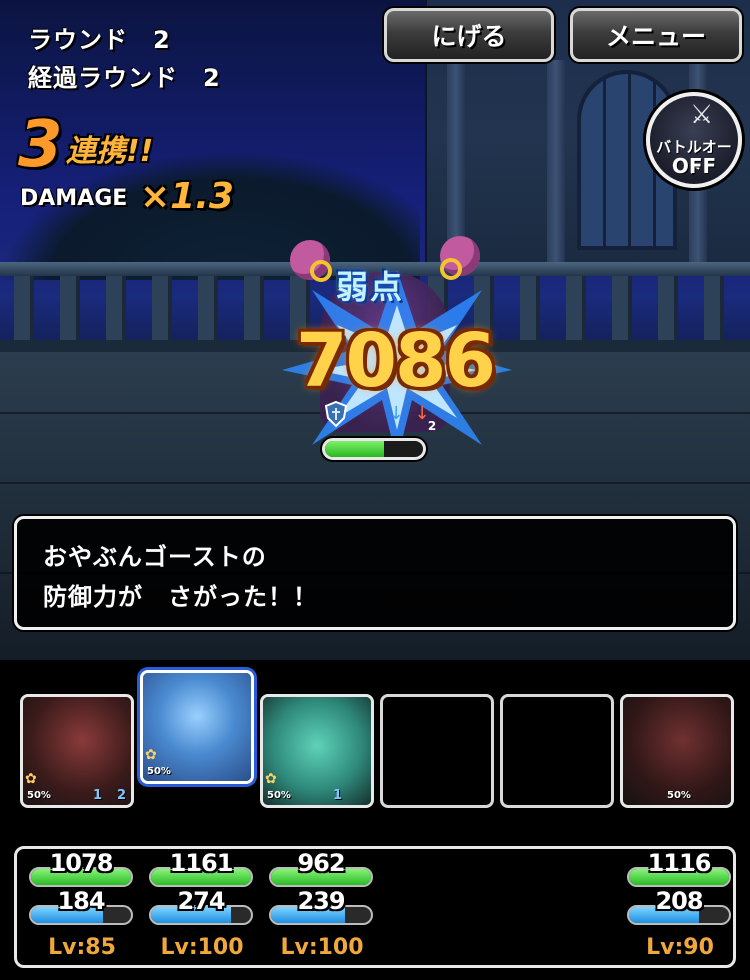 Image resolution: width=750 pixels, height=980 pixels. What do you see at coordinates (396, 361) in the screenshot?
I see `damage-number: 7086` at bounding box center [396, 361].